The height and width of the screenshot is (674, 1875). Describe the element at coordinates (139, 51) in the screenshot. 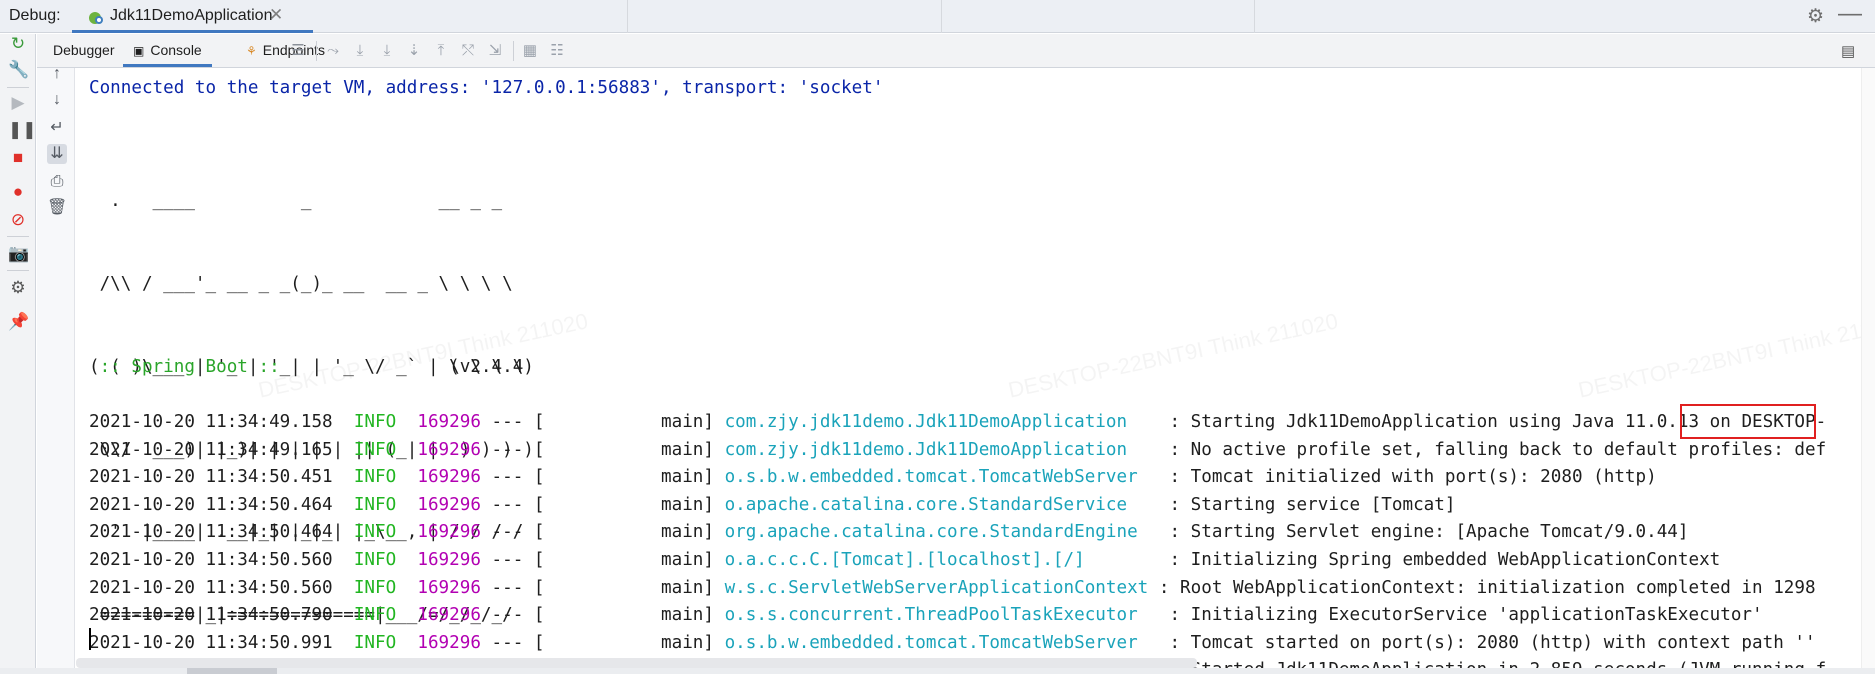

I see `console-icon: ▣` at that location.